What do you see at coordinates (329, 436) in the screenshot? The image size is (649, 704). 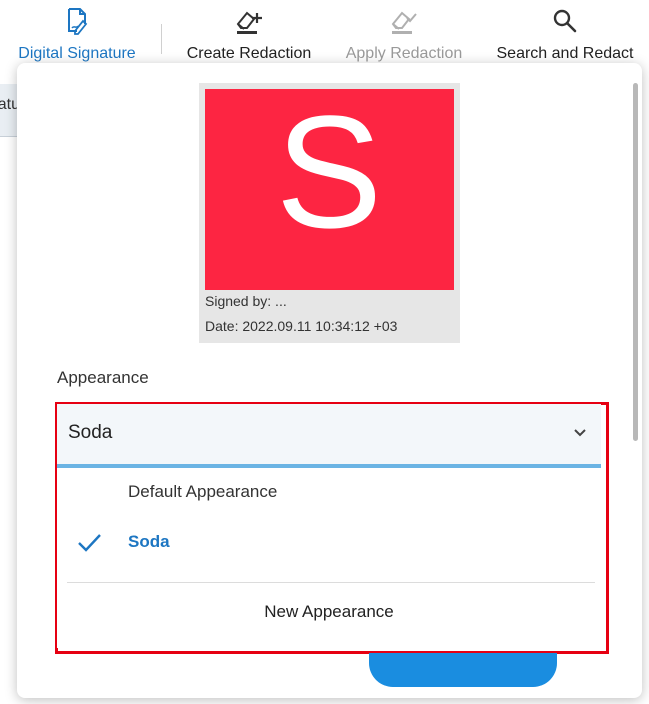 I see `appearance-select: Soda` at bounding box center [329, 436].